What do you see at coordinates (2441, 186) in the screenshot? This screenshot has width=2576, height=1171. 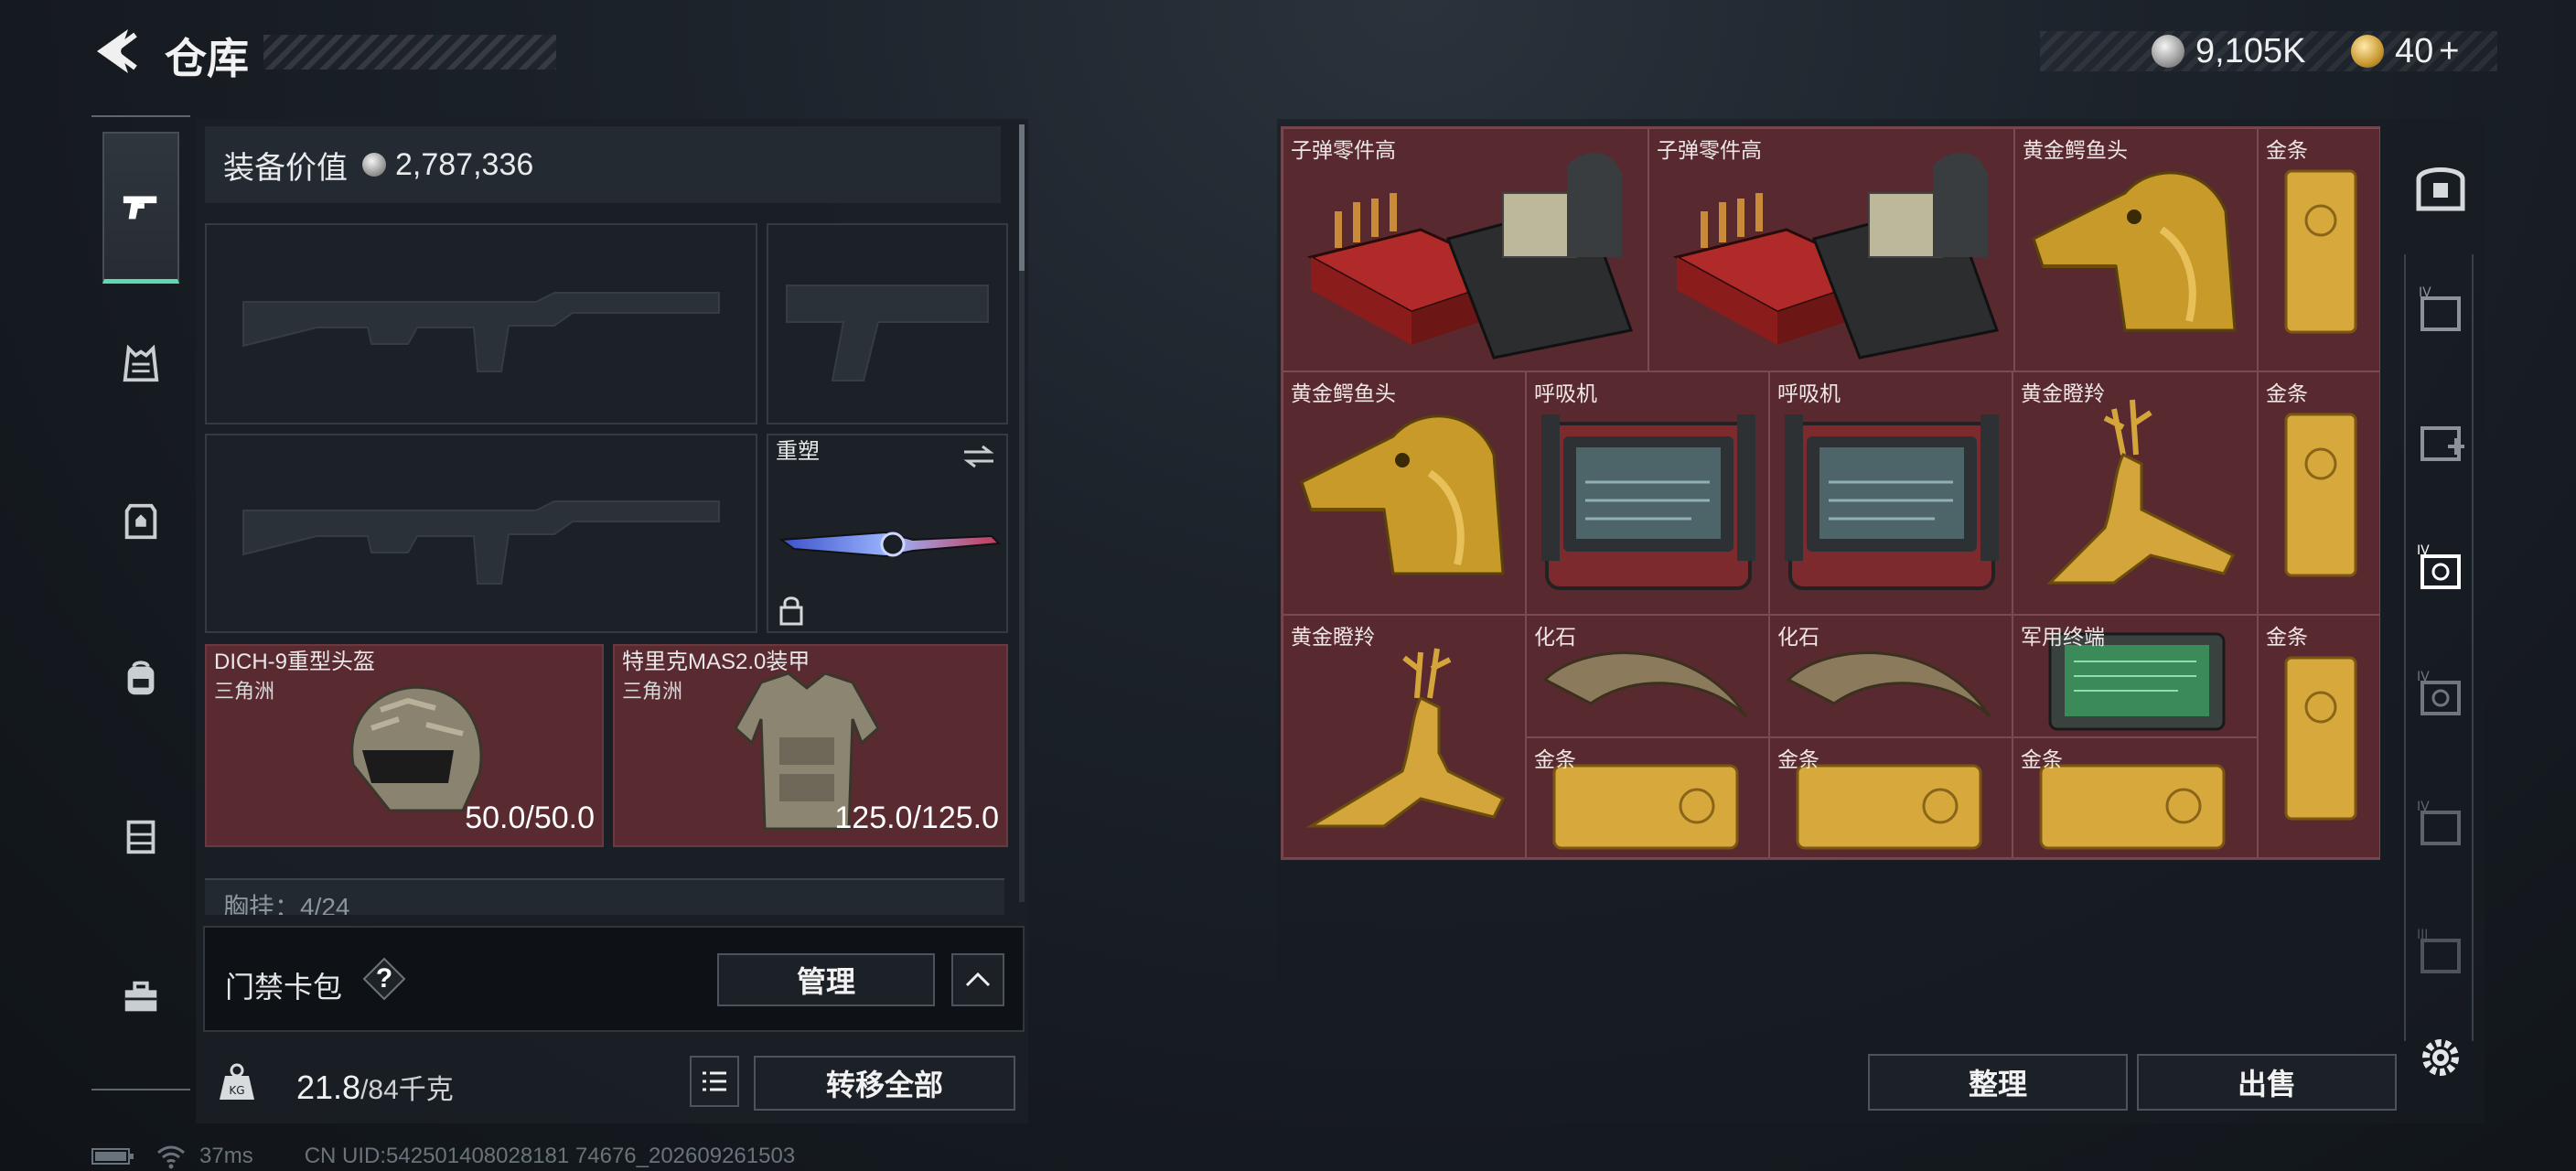 I see `rail-safe-box` at bounding box center [2441, 186].